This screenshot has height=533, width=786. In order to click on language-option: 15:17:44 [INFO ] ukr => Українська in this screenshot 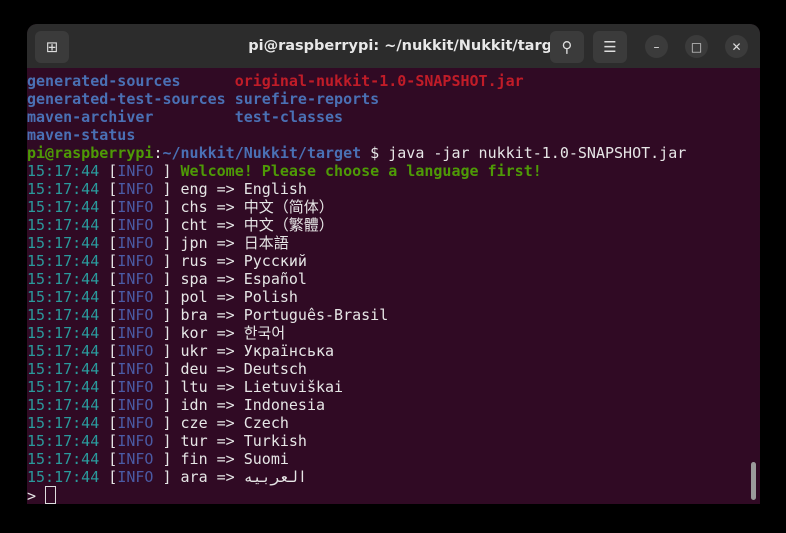, I will do `click(181, 351)`.